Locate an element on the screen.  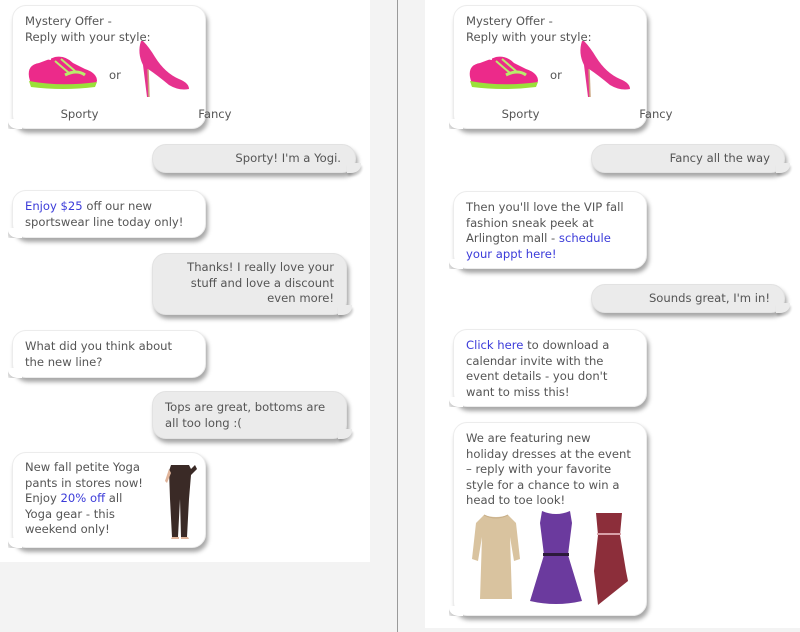
calendar-invite-link: Click here is located at coordinates (494, 345).